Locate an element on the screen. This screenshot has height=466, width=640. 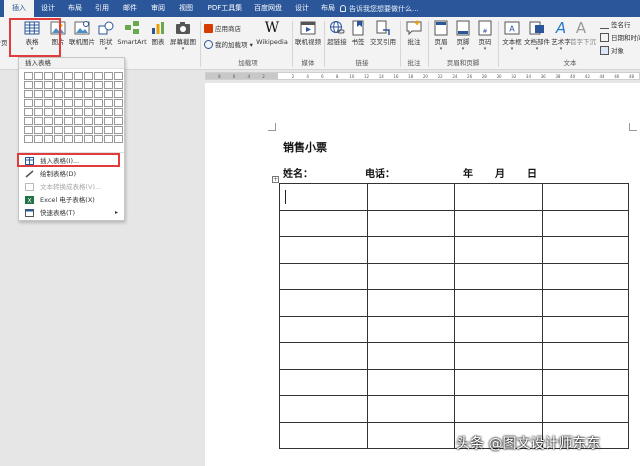
quick-tables-item: 快速表格(T) ▸ is located at coordinates (71, 213).